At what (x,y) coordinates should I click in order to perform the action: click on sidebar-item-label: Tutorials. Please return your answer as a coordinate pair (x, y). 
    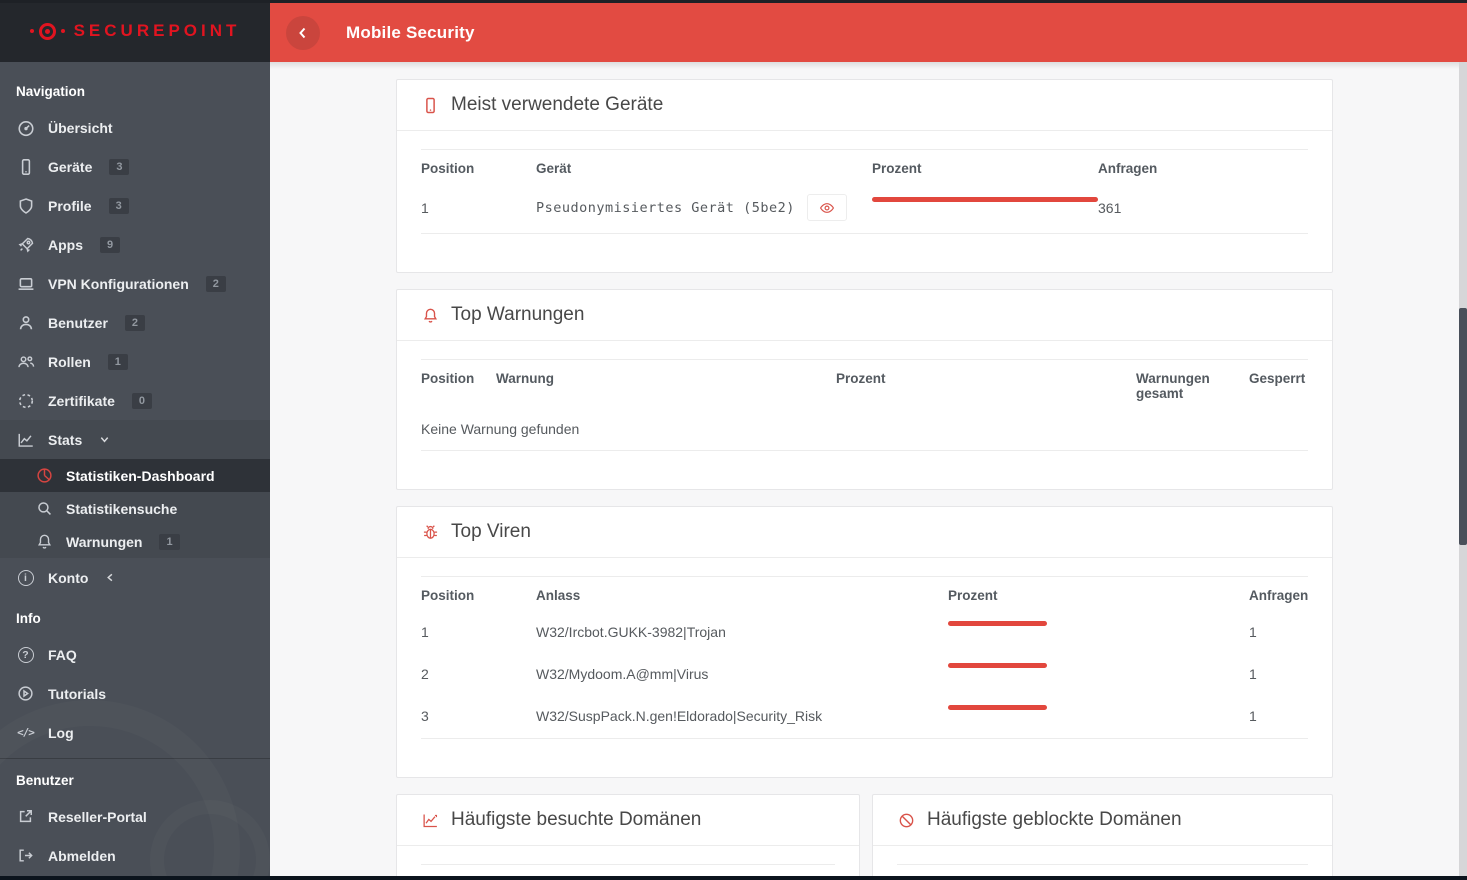
    Looking at the image, I should click on (77, 693).